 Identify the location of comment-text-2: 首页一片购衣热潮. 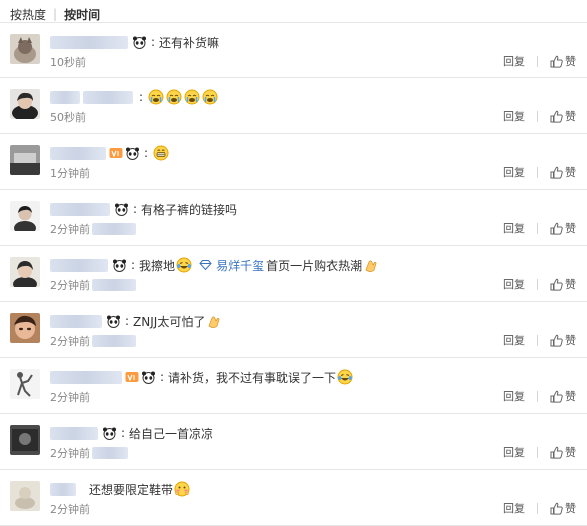
(314, 265).